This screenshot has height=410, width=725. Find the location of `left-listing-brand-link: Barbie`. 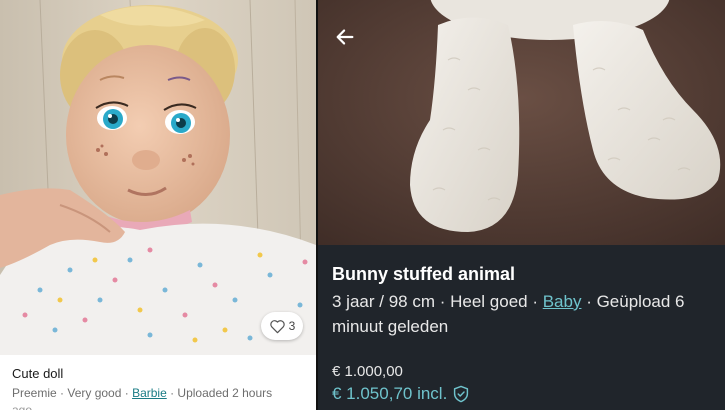

left-listing-brand-link: Barbie is located at coordinates (149, 393).